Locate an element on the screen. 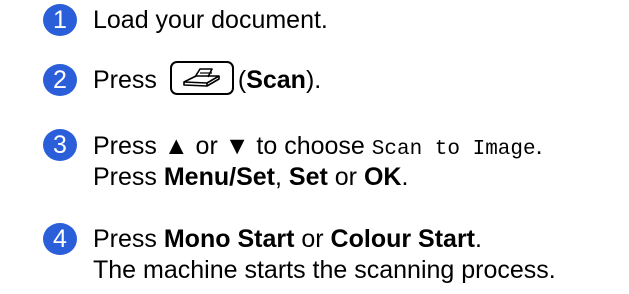  colour-start-key-label: Colour Start is located at coordinates (402, 239).